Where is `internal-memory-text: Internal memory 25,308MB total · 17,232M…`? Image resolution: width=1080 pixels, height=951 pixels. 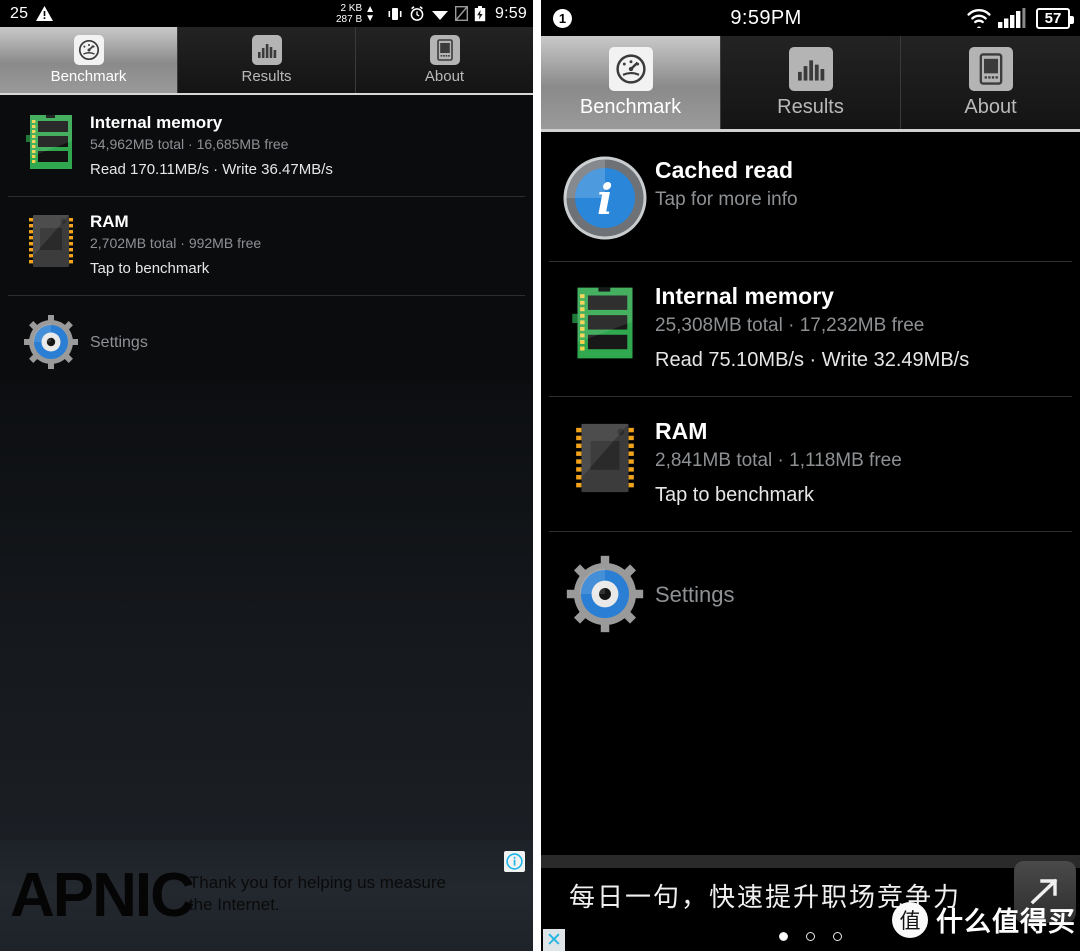
internal-memory-text: Internal memory 25,308MB total · 17,232M… is located at coordinates (861, 328).